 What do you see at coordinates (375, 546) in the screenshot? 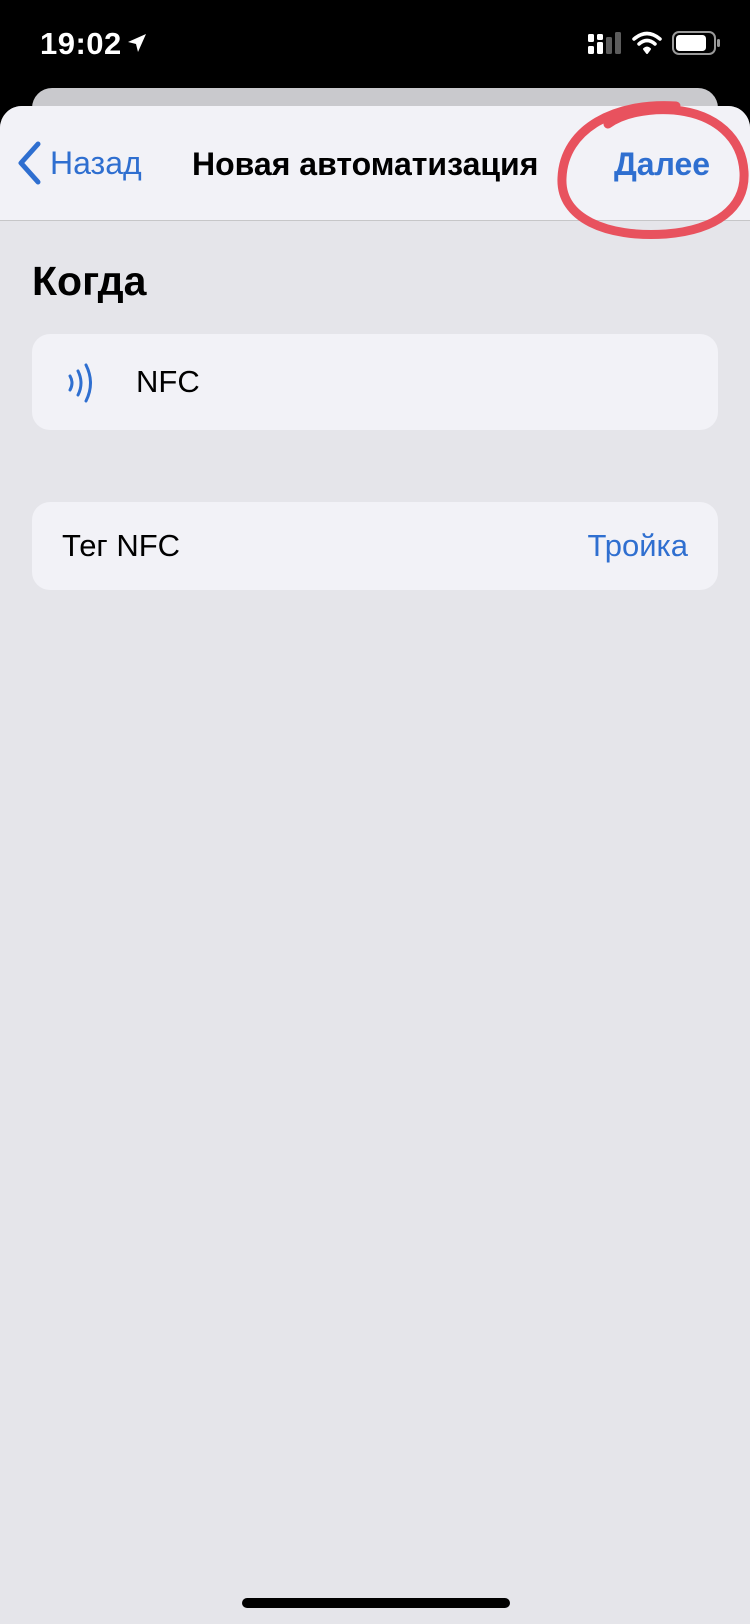
I see `nfc-tag-row: Тег NFC Тройка` at bounding box center [375, 546].